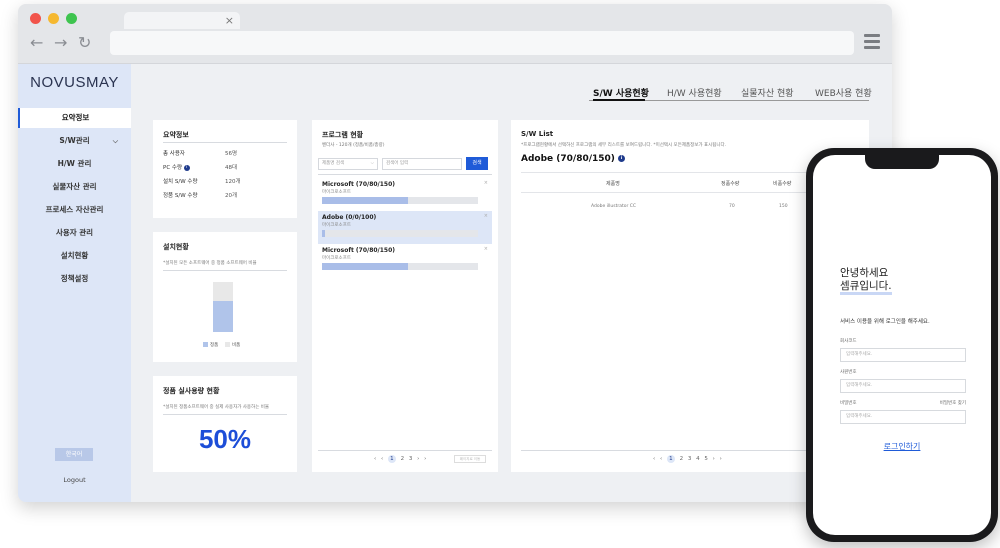  Describe the element at coordinates (782, 184) in the screenshot. I see `column-header-other: 비품수량` at that location.